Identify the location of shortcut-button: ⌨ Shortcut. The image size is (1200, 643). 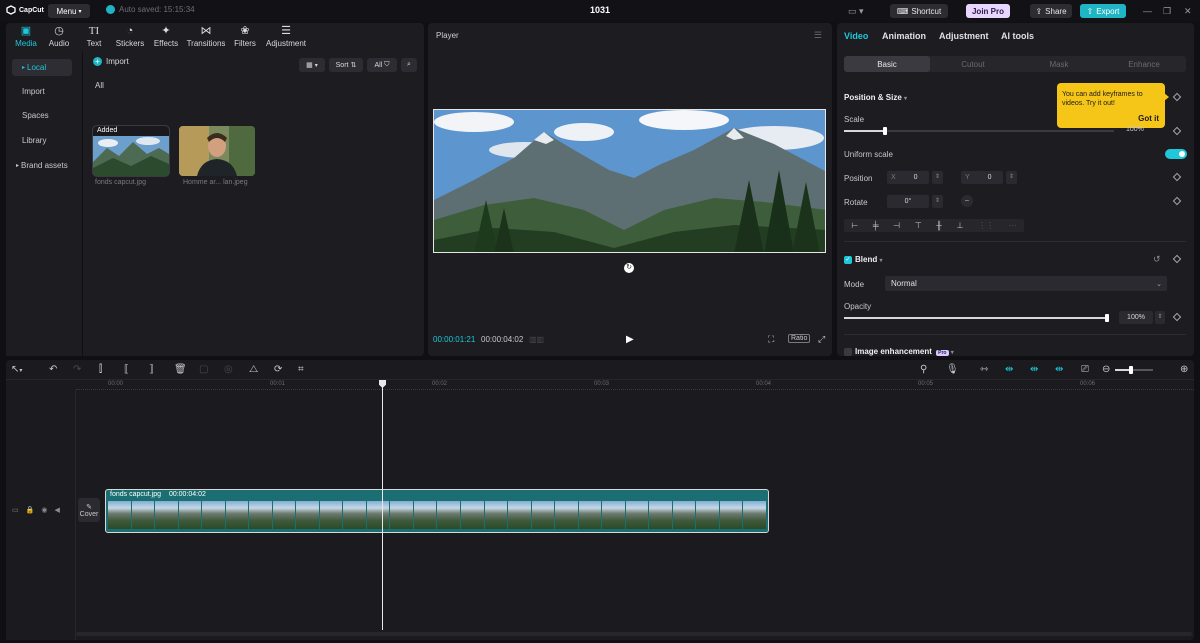
(919, 11).